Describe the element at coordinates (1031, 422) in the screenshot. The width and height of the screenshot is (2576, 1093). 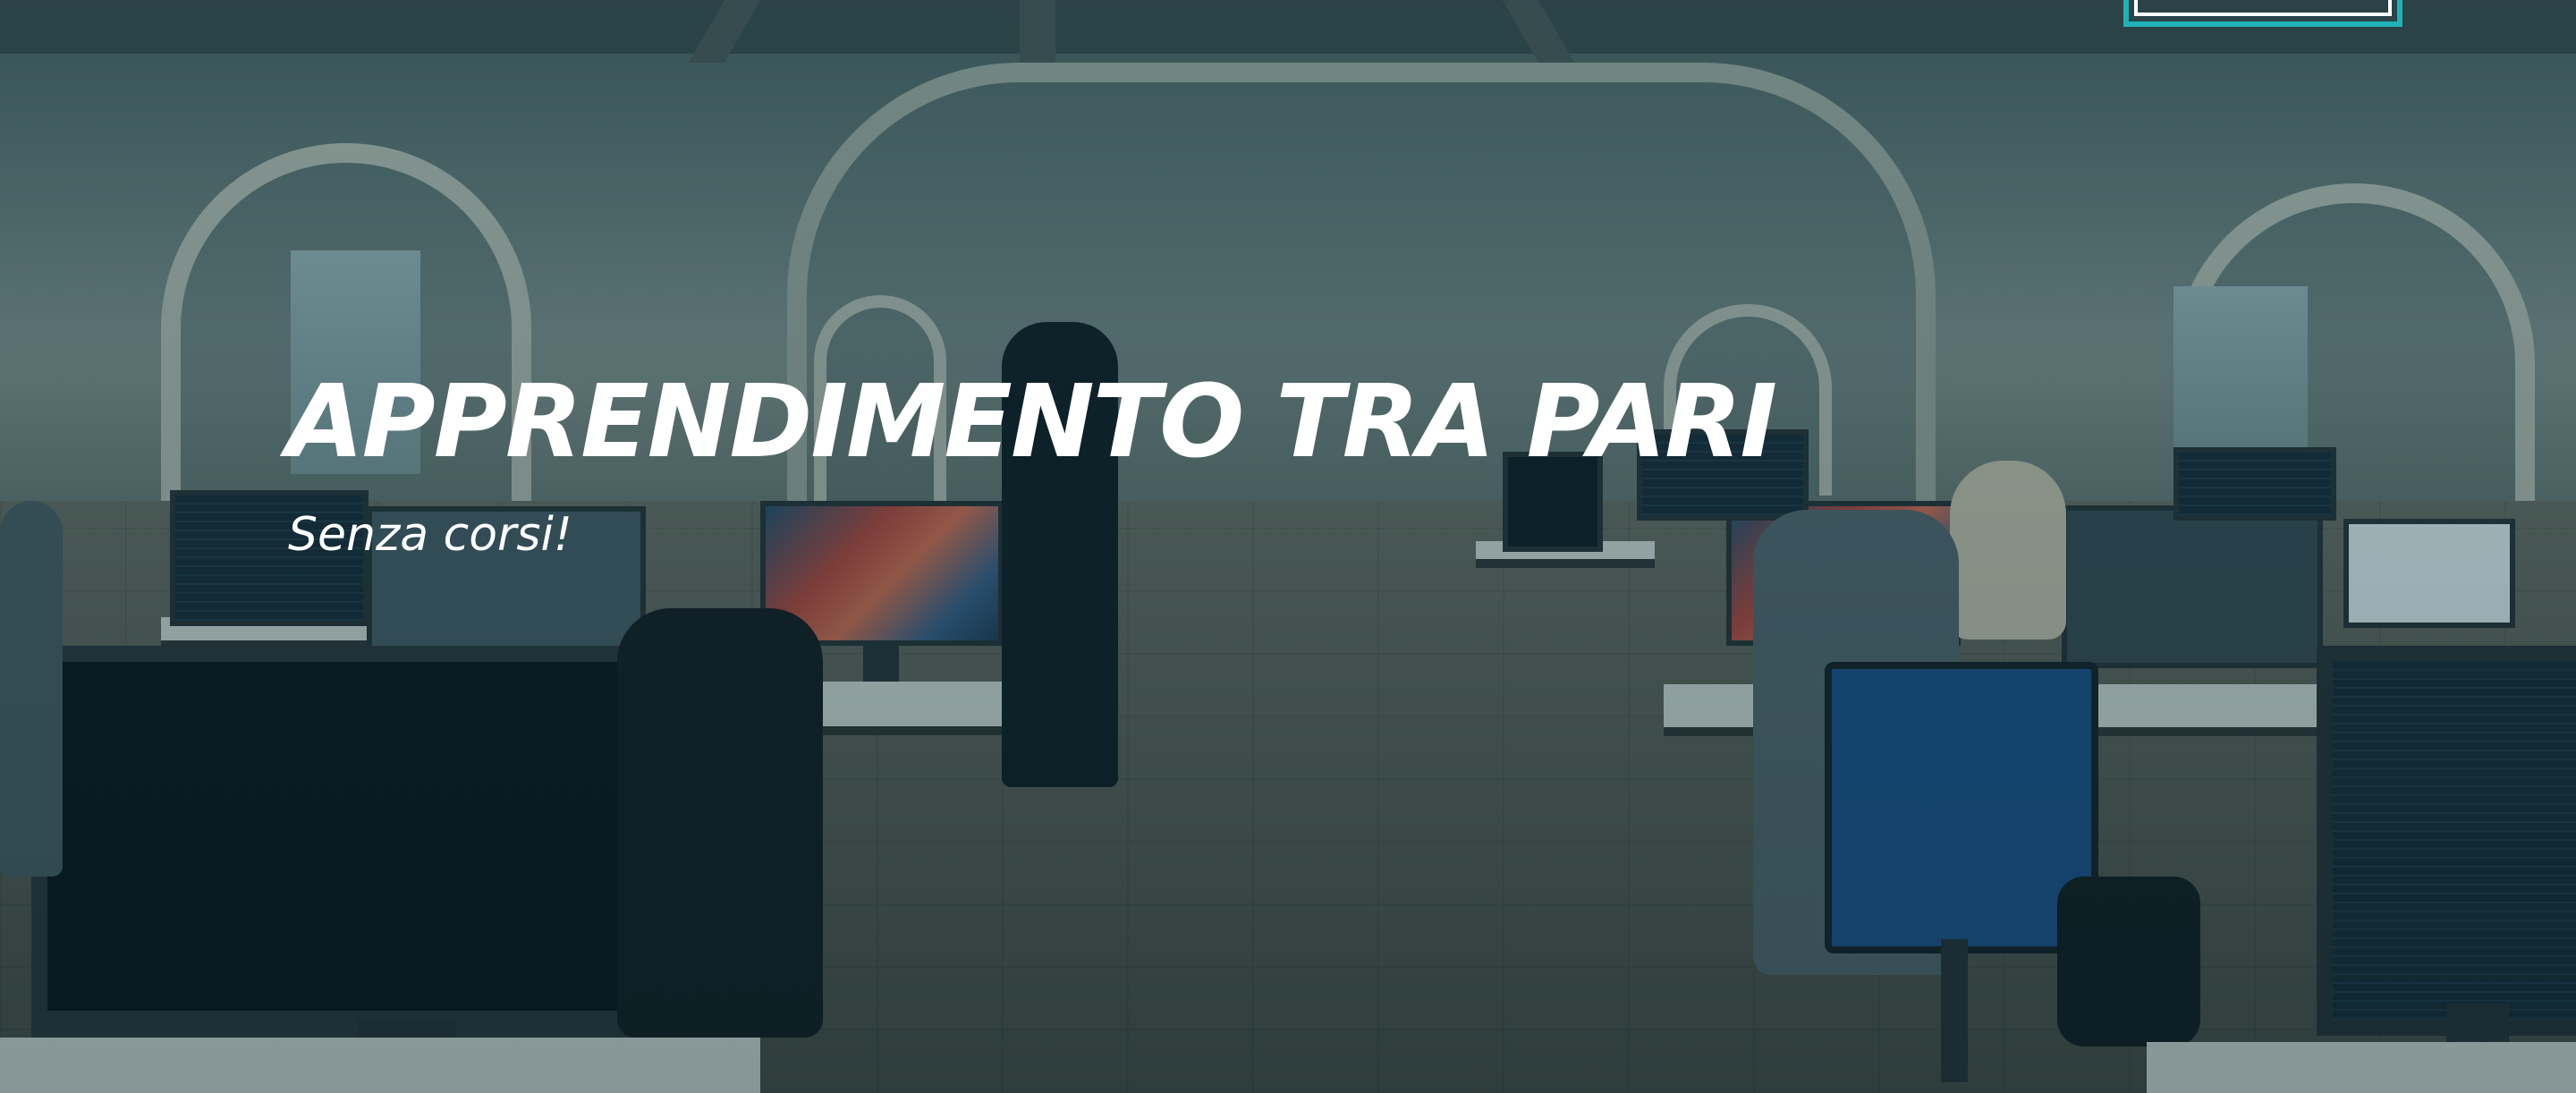
I see `hero-headline: APPRENDIMENTO TRA PARI` at that location.